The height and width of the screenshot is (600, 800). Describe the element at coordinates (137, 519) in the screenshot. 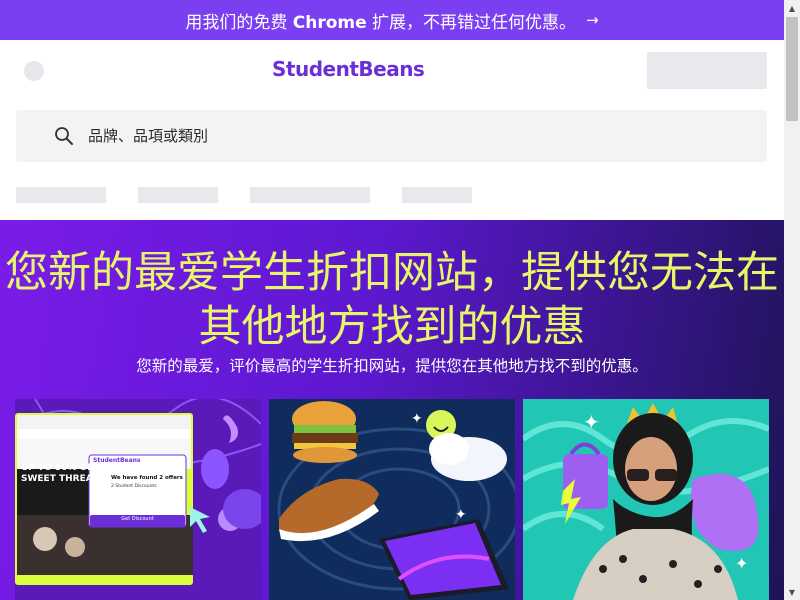

I see `popup-get-discount-button: Get Discount` at that location.